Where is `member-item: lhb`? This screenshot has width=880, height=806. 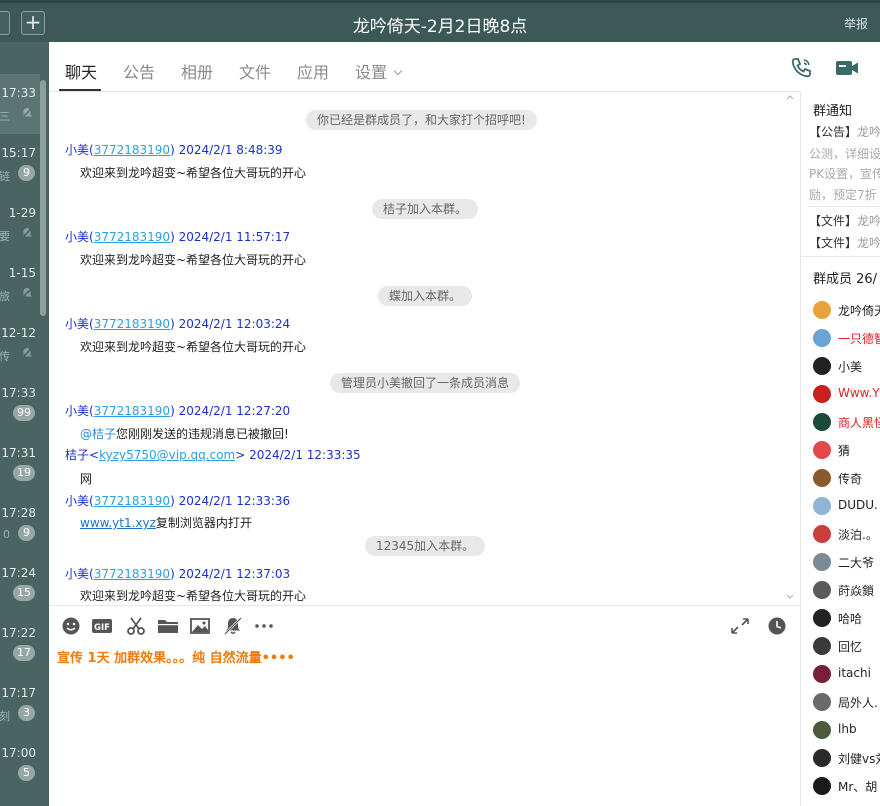
member-item: lhb is located at coordinates (846, 730).